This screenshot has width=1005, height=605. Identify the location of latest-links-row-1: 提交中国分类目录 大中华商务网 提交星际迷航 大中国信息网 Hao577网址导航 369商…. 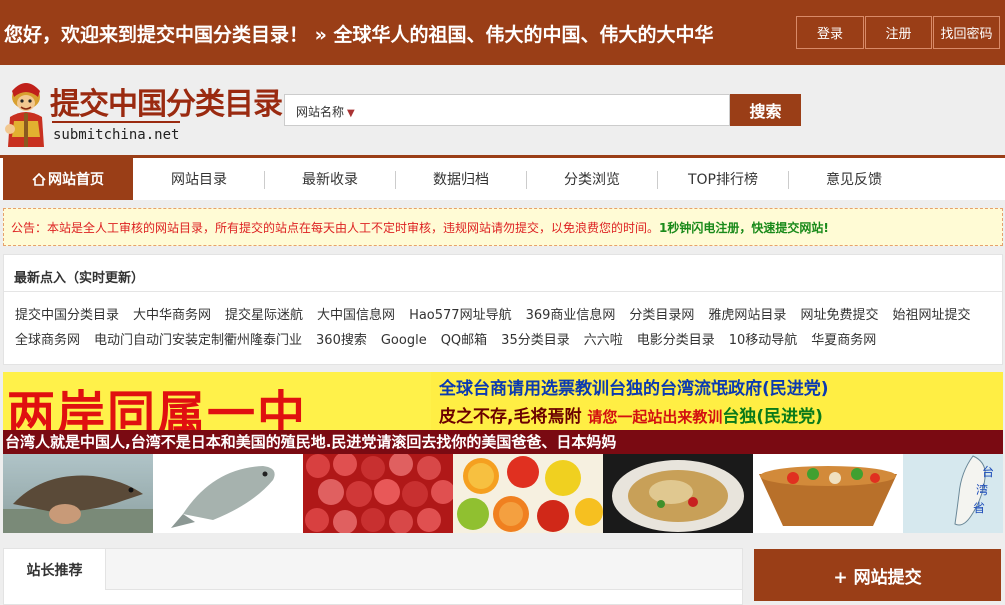
(499, 313).